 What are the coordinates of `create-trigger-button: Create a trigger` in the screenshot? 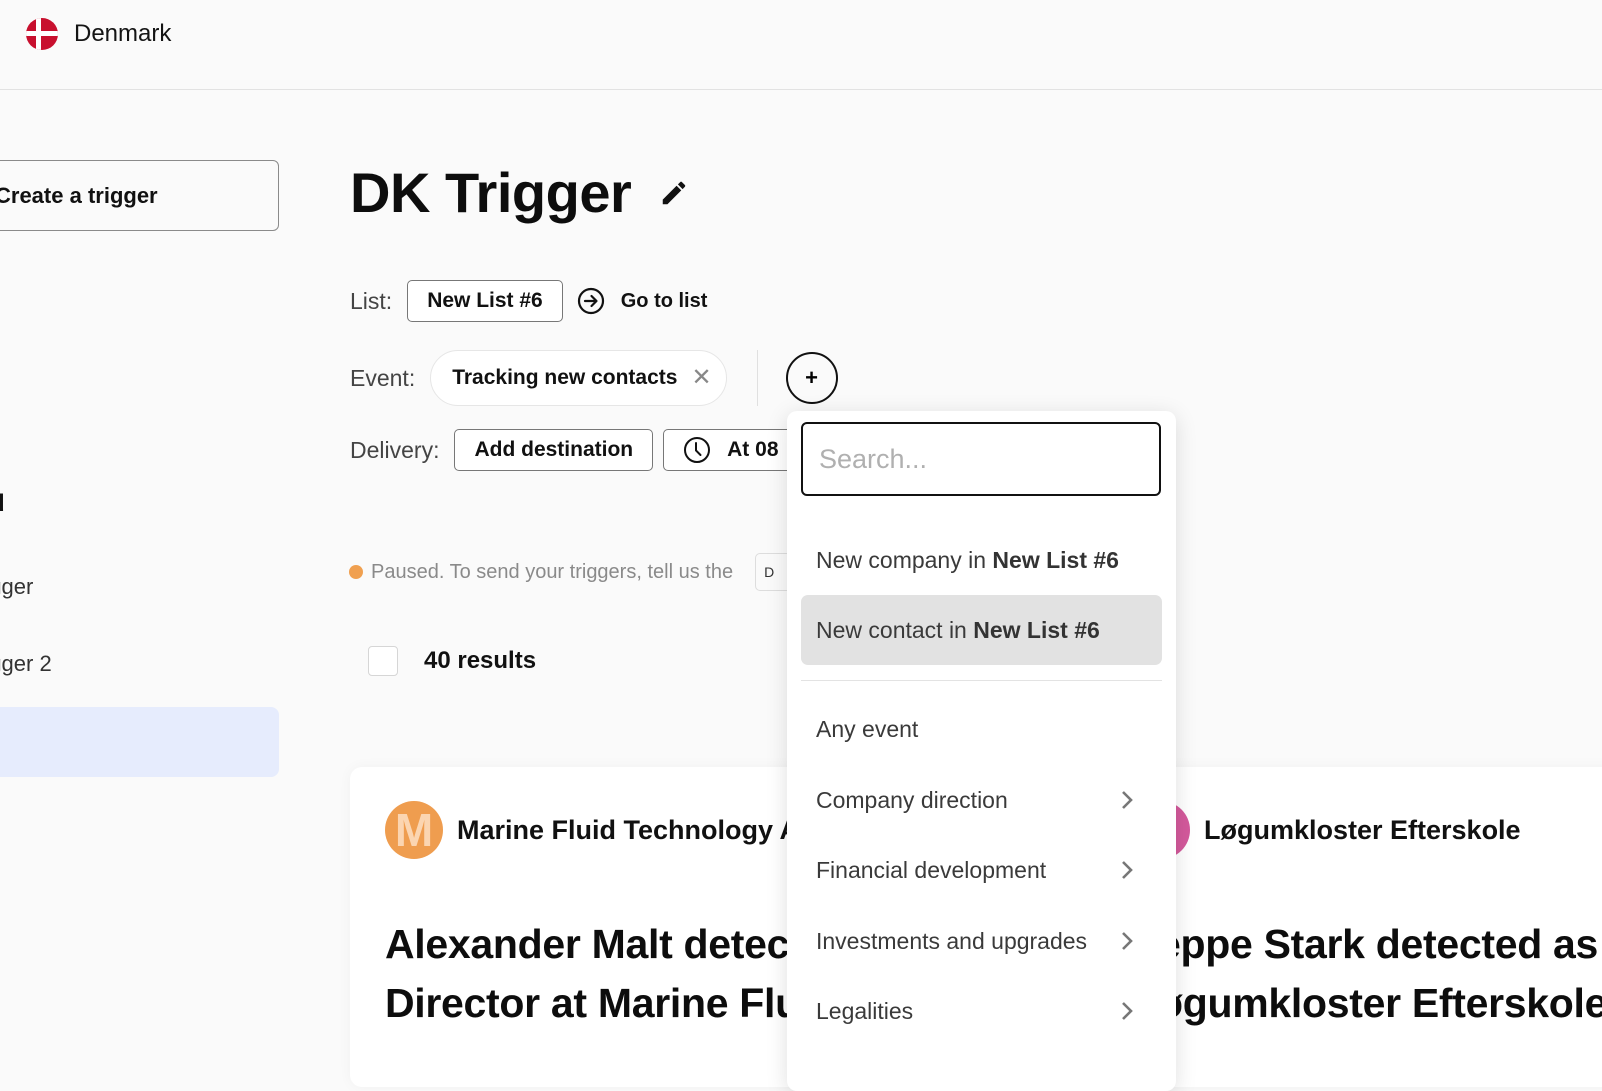 It's located at (139, 195).